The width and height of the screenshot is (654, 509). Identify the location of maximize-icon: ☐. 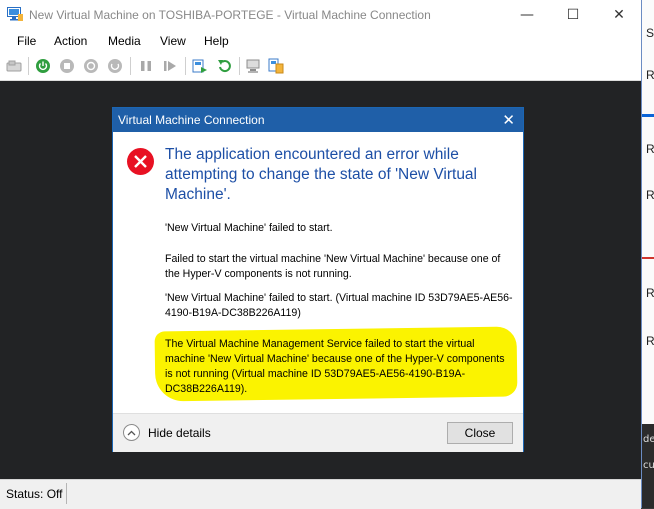
(573, 15).